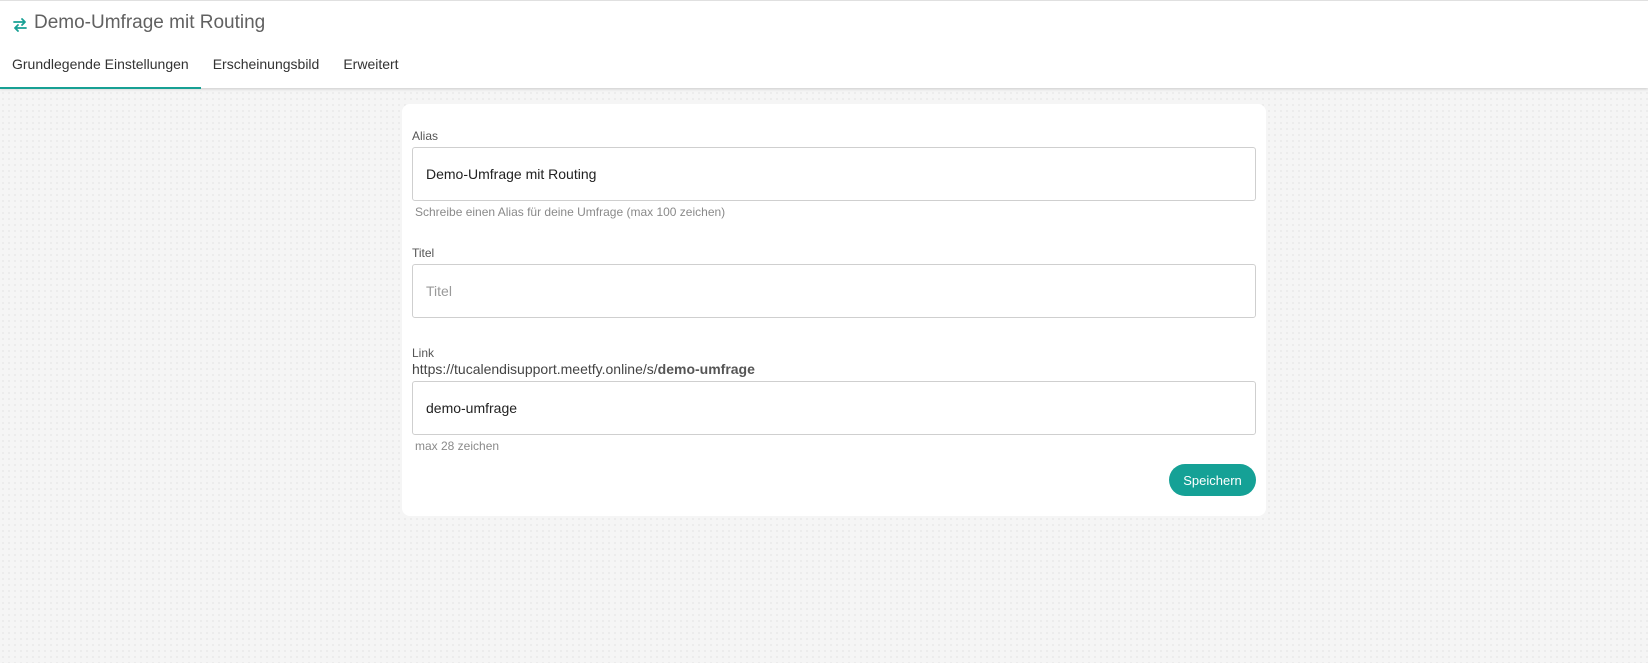 This screenshot has width=1648, height=663. I want to click on tab-appearance: Erscheinungsbild, so click(266, 66).